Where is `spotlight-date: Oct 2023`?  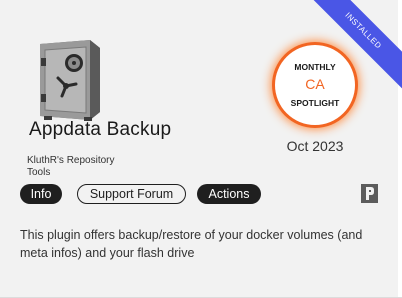 spotlight-date: Oct 2023 is located at coordinates (315, 146).